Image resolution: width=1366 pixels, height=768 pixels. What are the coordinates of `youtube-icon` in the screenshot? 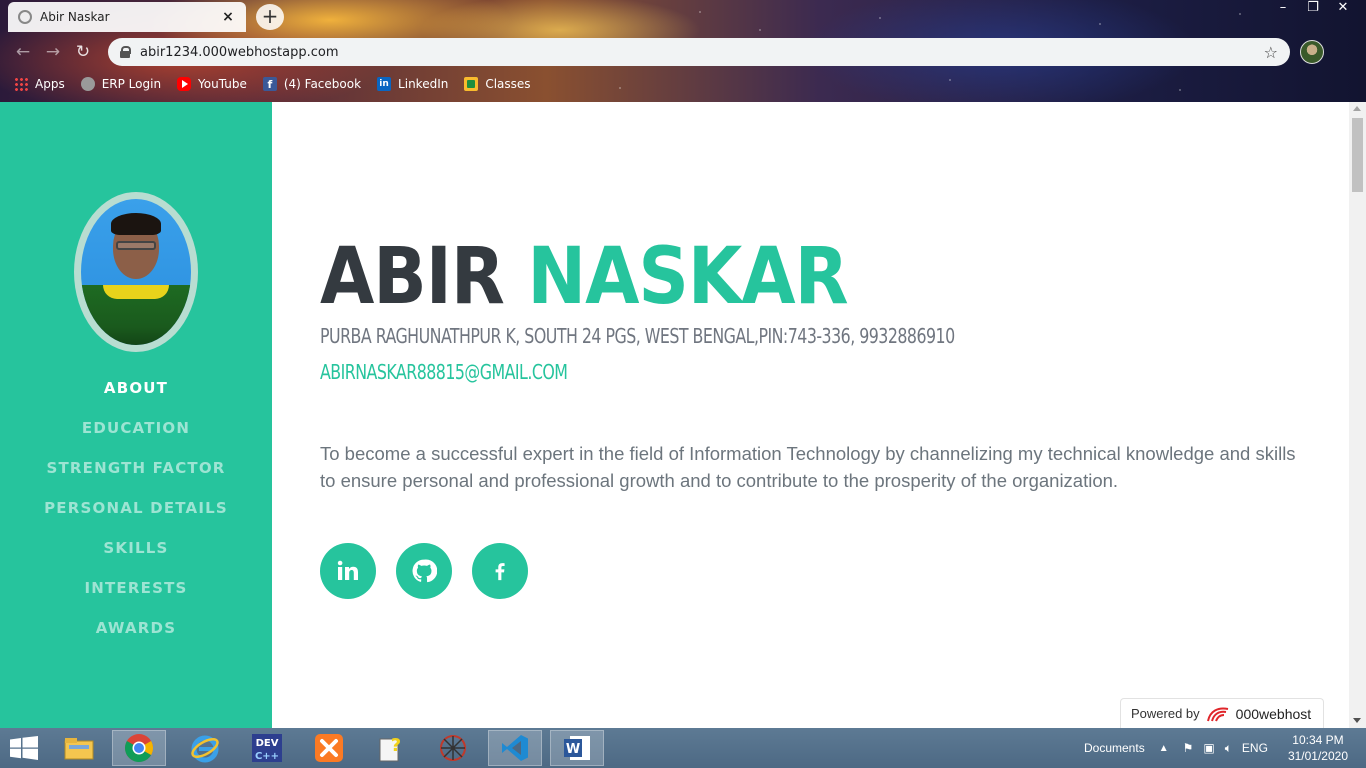 It's located at (184, 84).